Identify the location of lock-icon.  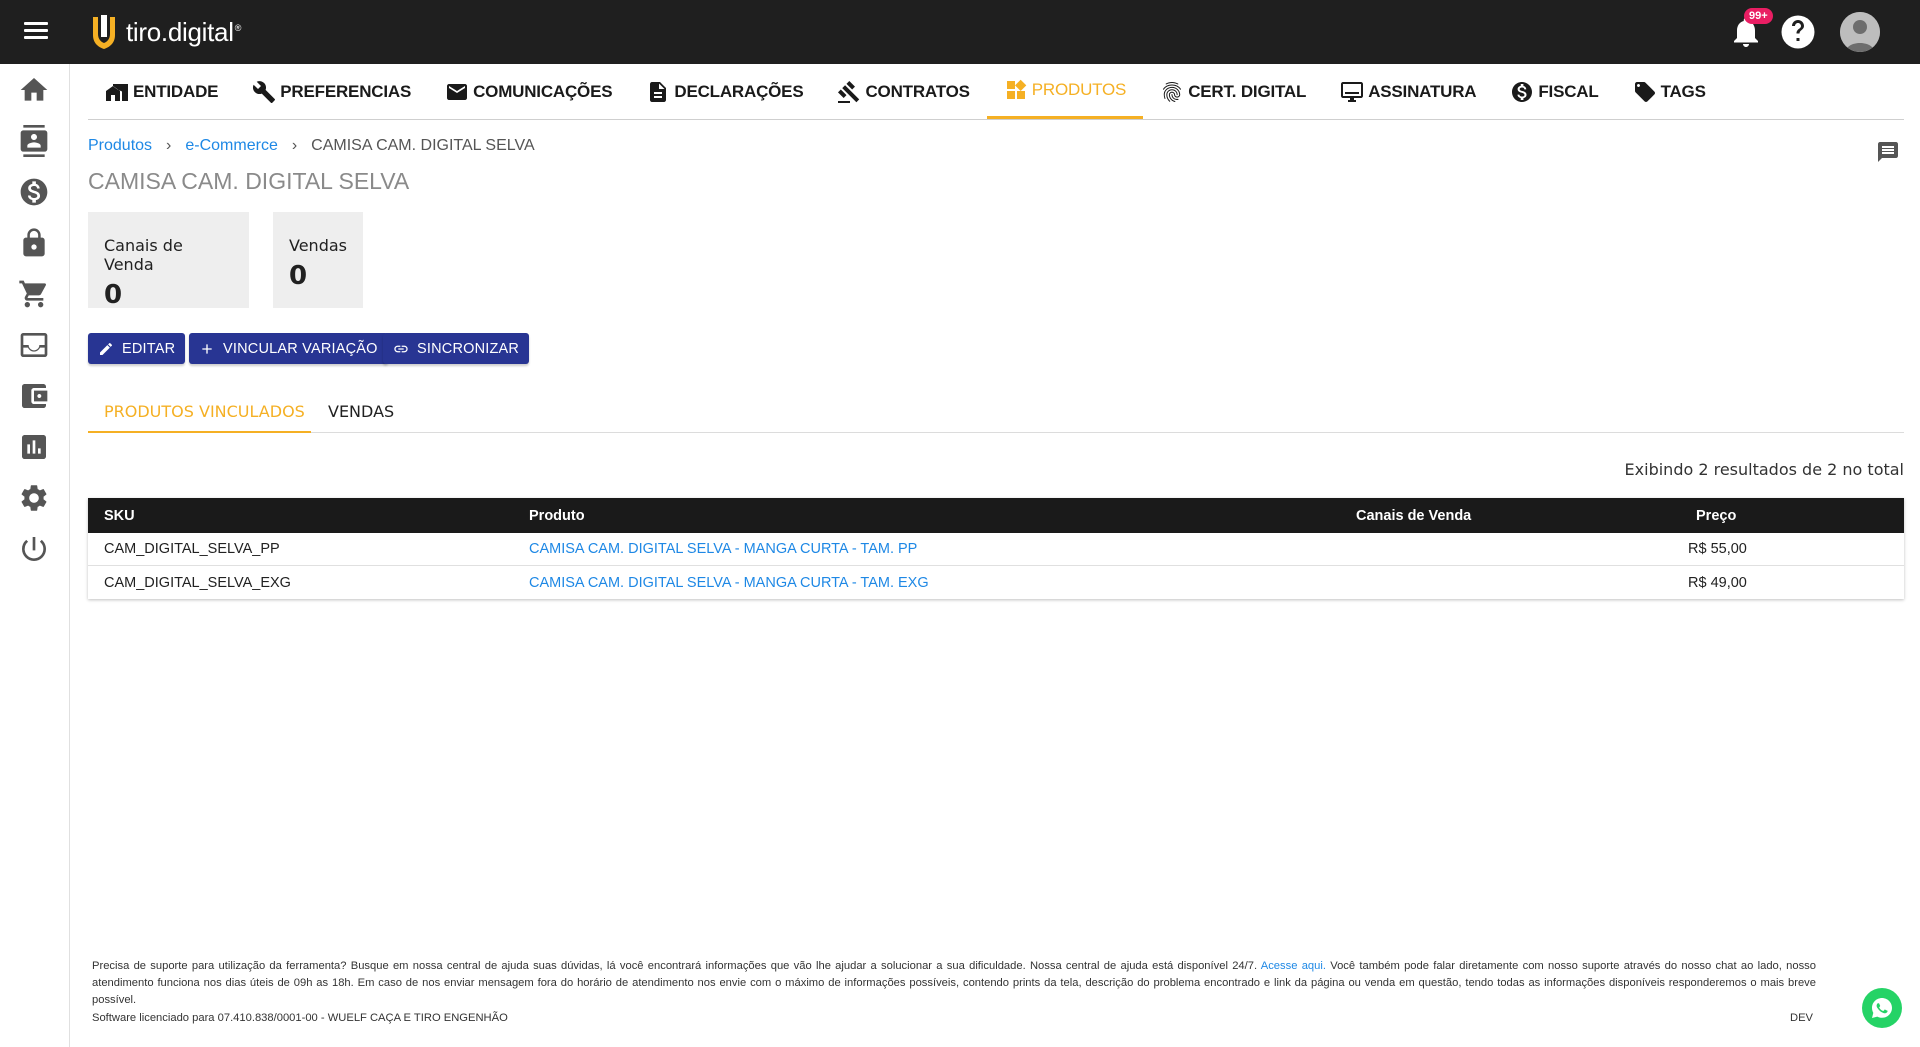
(34, 242).